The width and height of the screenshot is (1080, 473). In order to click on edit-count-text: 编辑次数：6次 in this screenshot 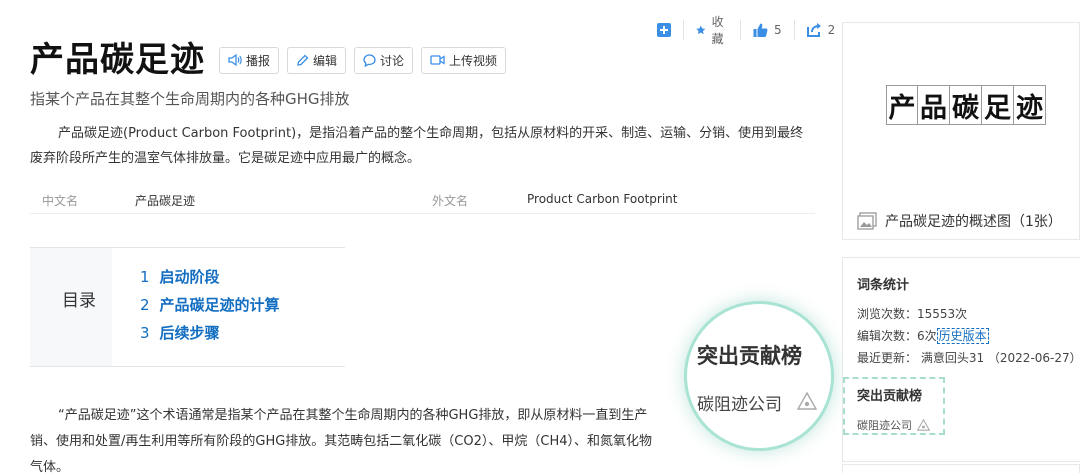, I will do `click(897, 336)`.